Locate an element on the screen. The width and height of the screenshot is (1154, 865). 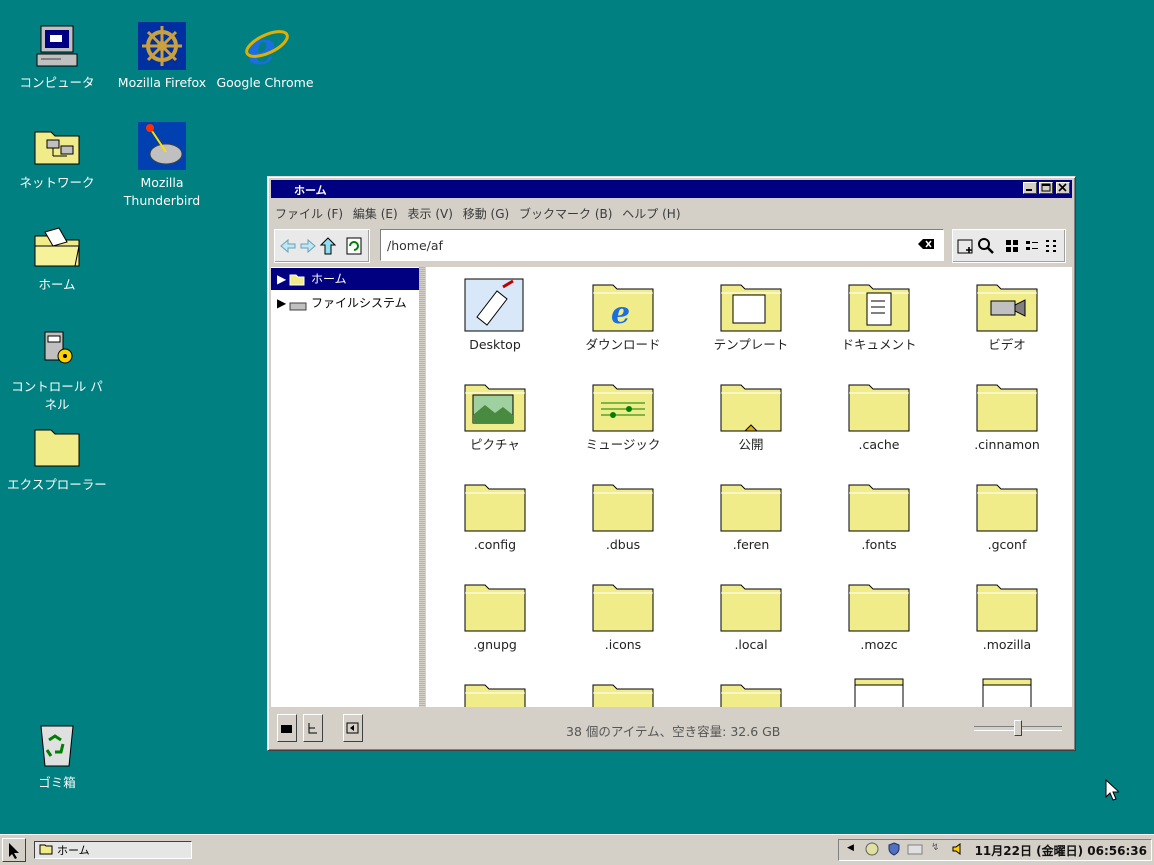
compact-view-icon is located at coordinates (1052, 246).